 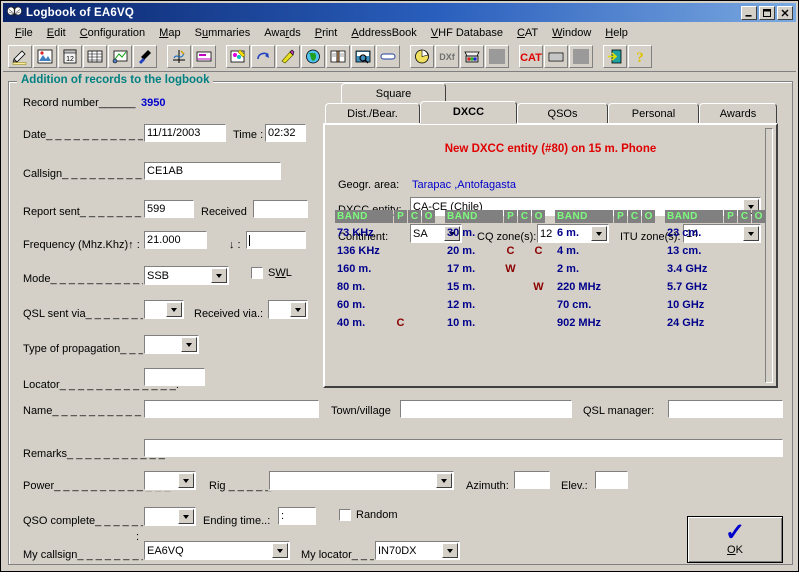 What do you see at coordinates (767, 12) in the screenshot?
I see `maximize-button` at bounding box center [767, 12].